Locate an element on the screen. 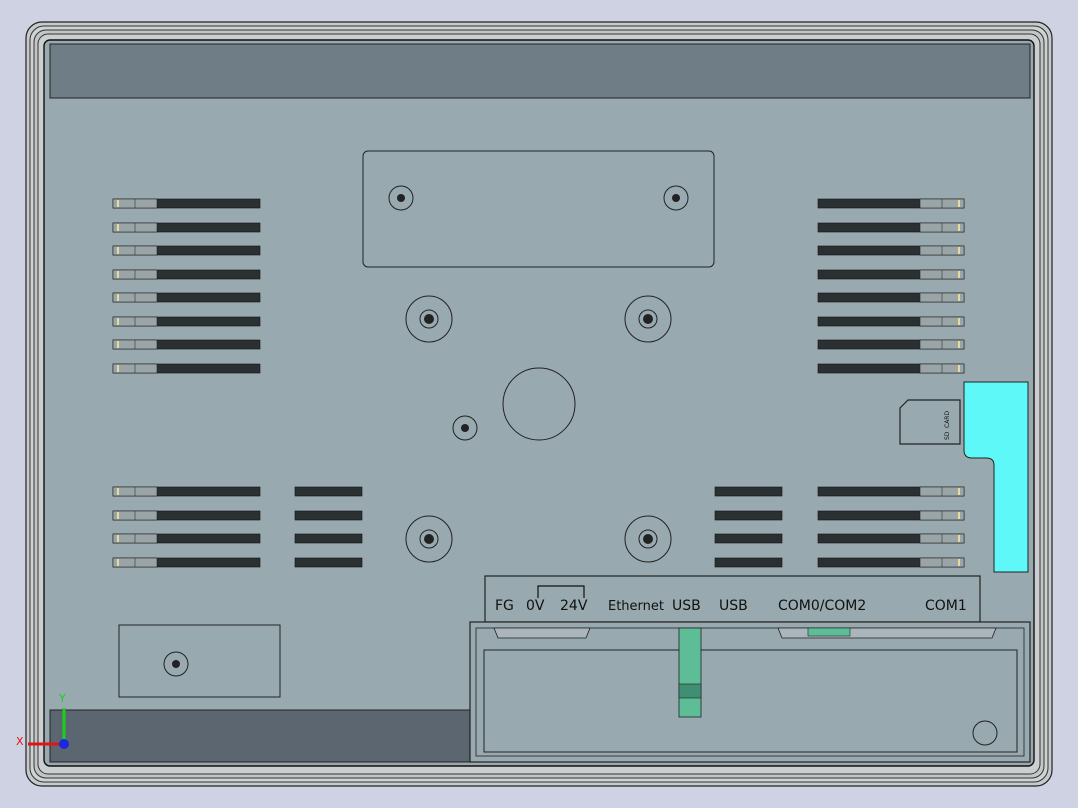 Image resolution: width=1078 pixels, height=808 pixels. usb-cable-tab is located at coordinates (690, 672).